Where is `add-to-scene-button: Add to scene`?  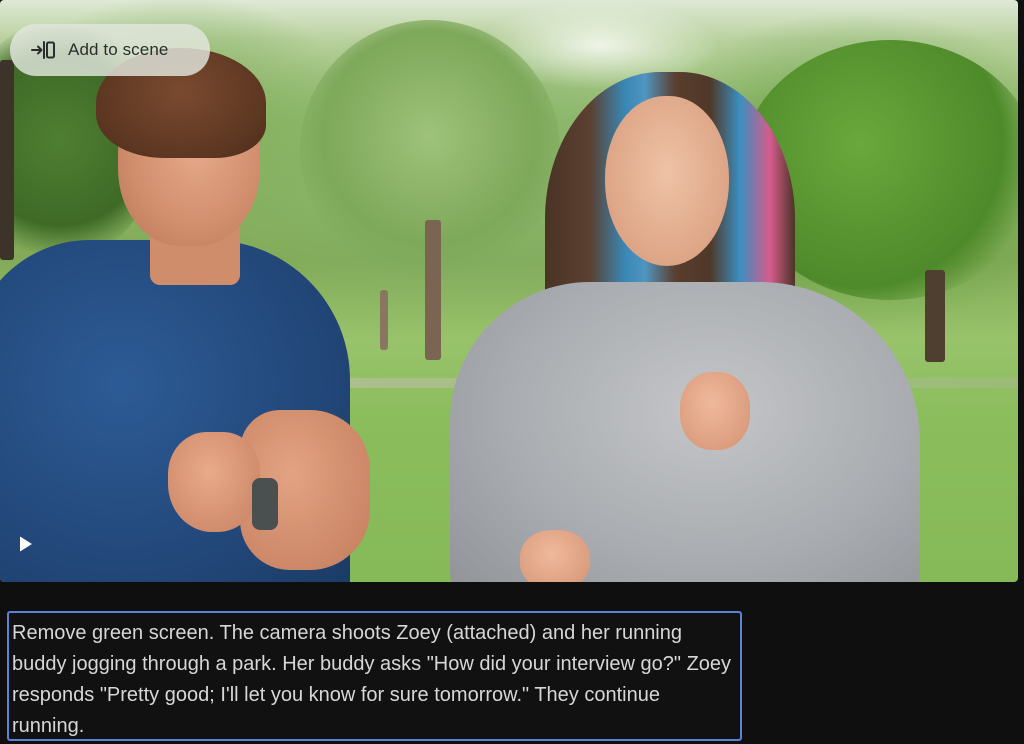 add-to-scene-button: Add to scene is located at coordinates (110, 50).